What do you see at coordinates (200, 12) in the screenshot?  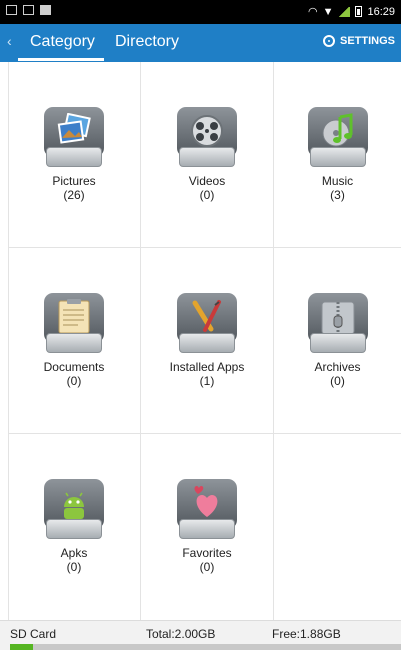 I see `status-bar: ◠ ▼ 16:29` at bounding box center [200, 12].